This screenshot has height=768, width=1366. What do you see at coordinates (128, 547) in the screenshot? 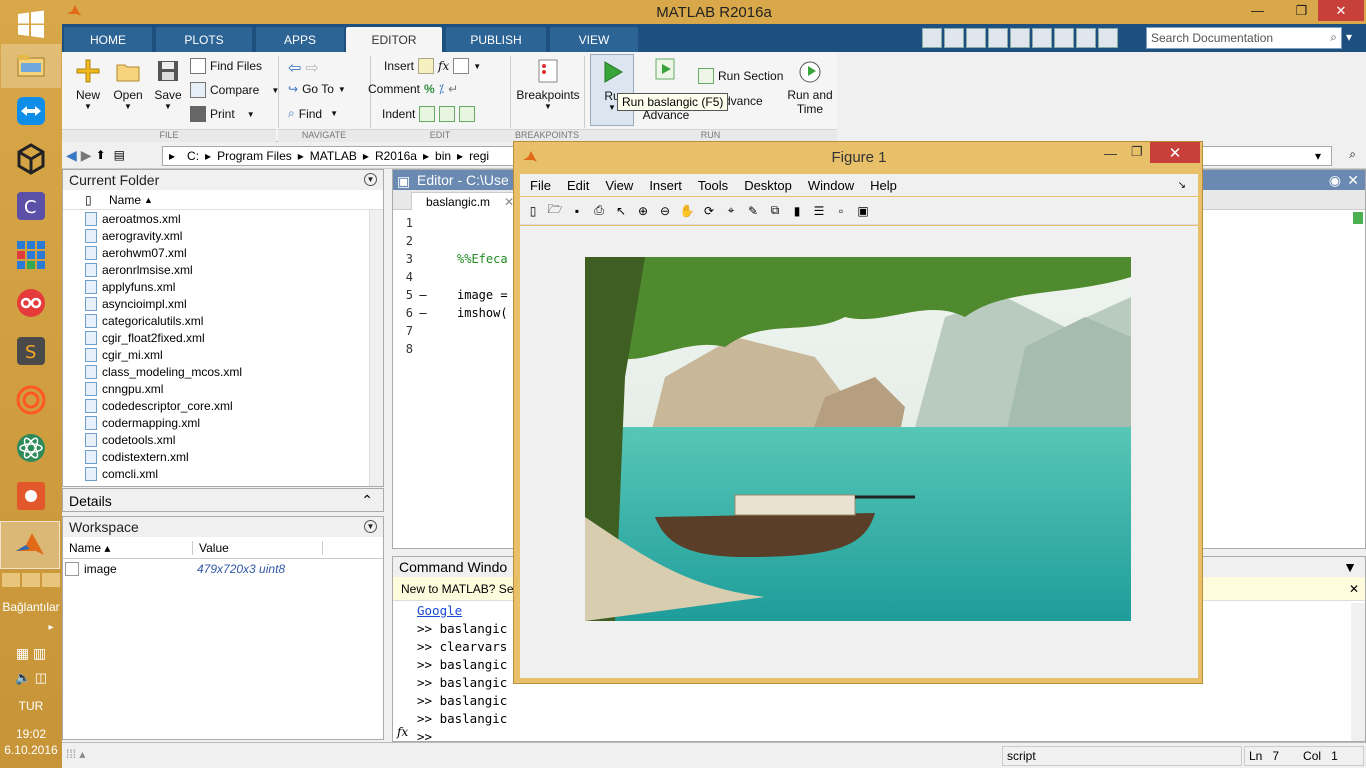
I see `ws-name-column: Name ▴` at bounding box center [128, 547].